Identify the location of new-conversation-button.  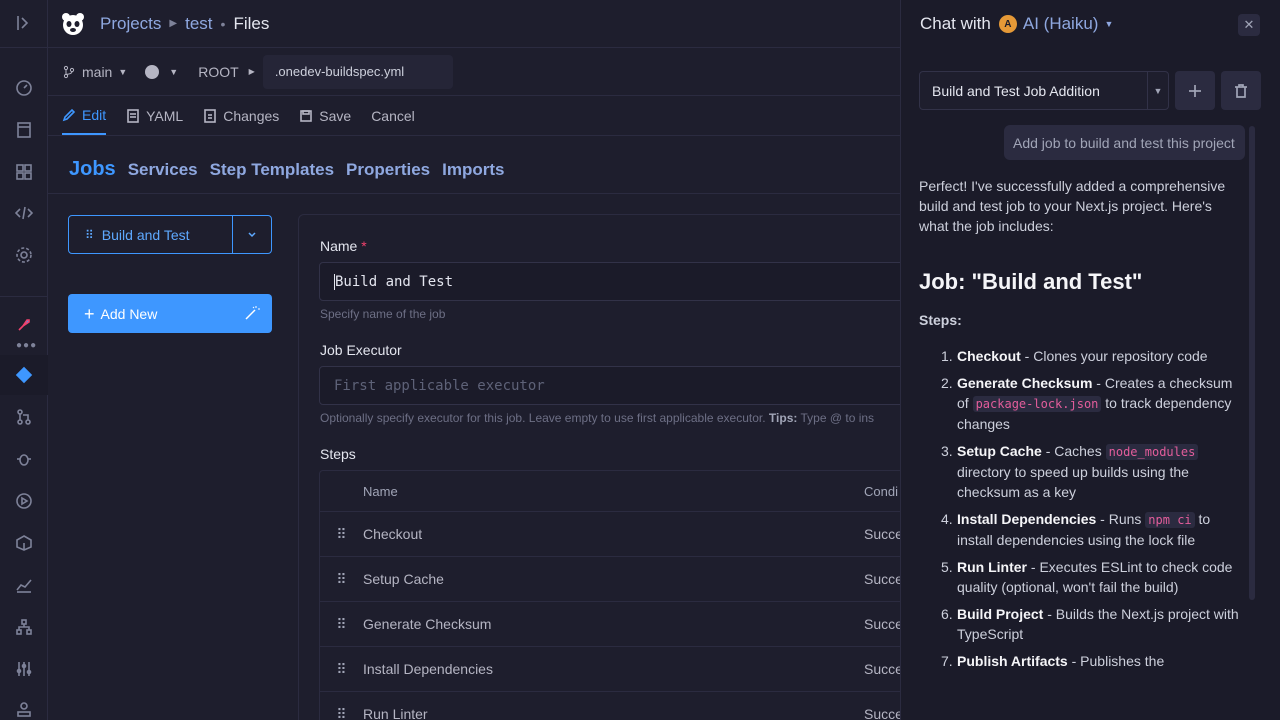
(1195, 90).